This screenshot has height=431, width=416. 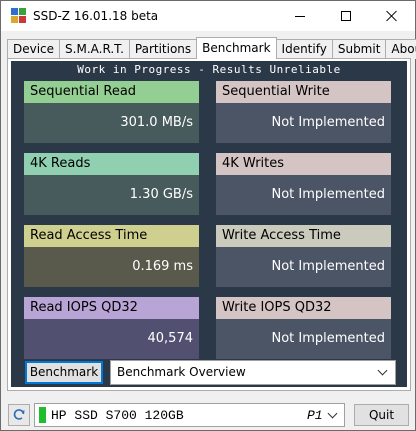 What do you see at coordinates (111, 123) in the screenshot?
I see `card-value: 301.0 MB/s` at bounding box center [111, 123].